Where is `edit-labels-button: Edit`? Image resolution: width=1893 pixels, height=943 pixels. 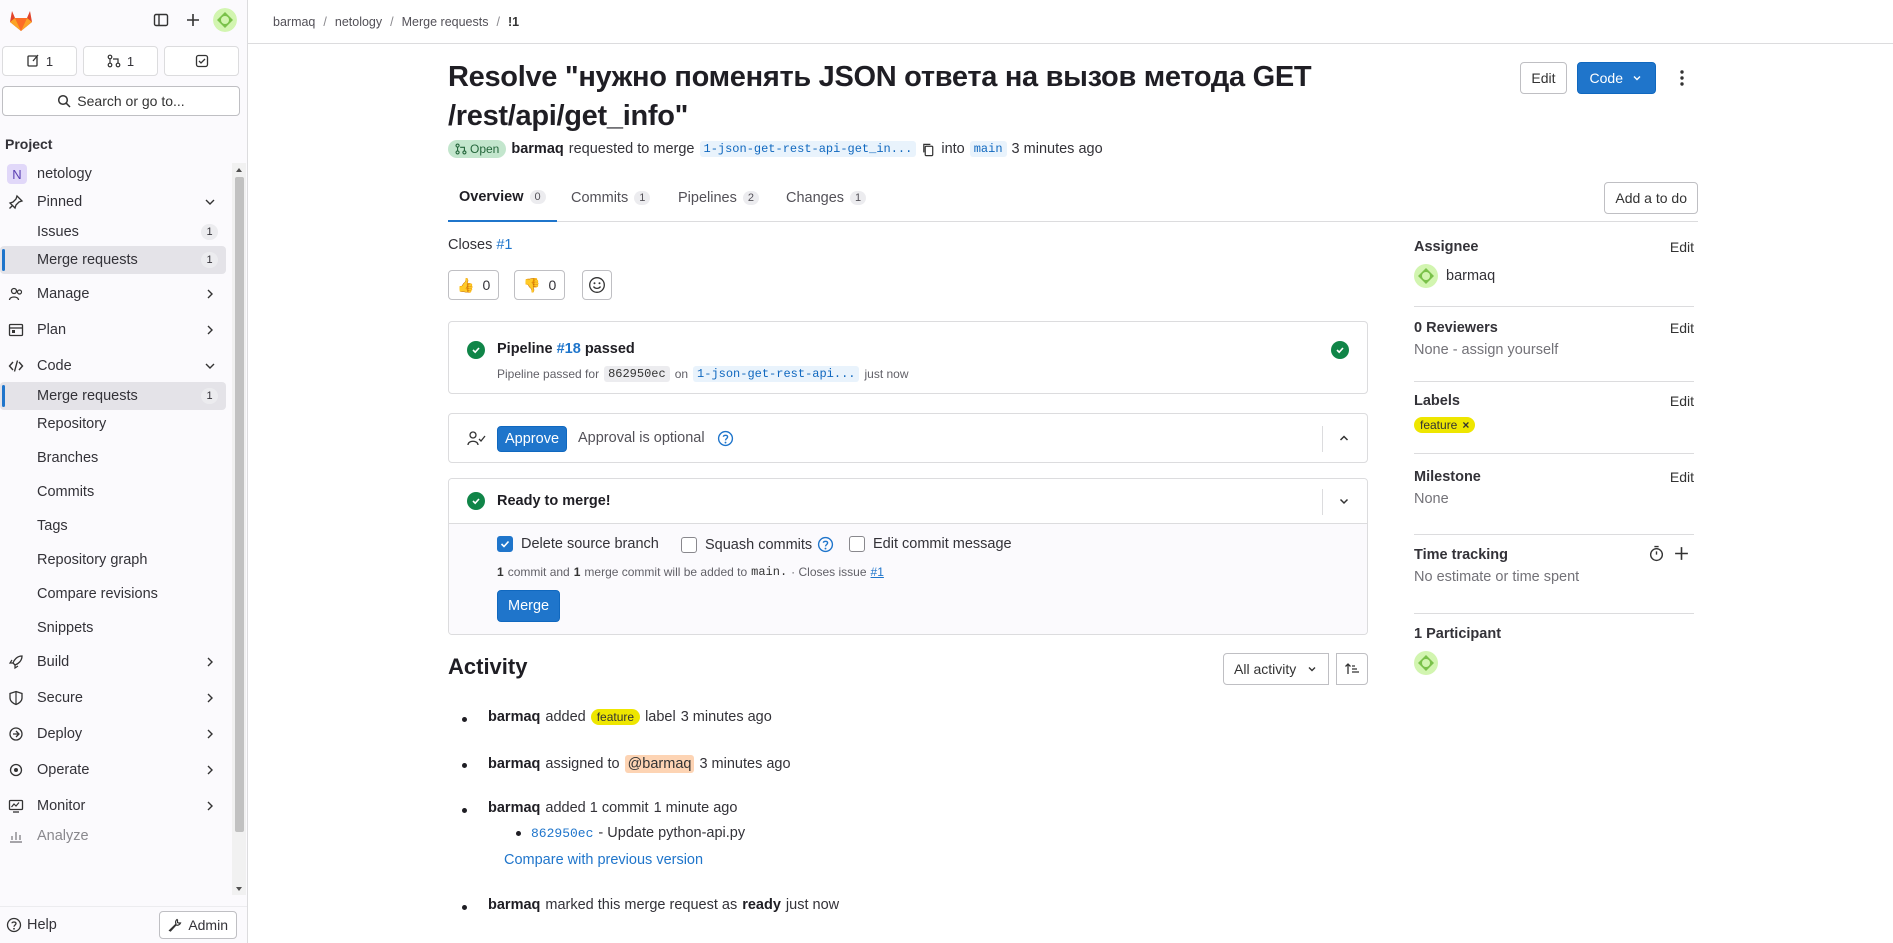
edit-labels-button: Edit is located at coordinates (1682, 401).